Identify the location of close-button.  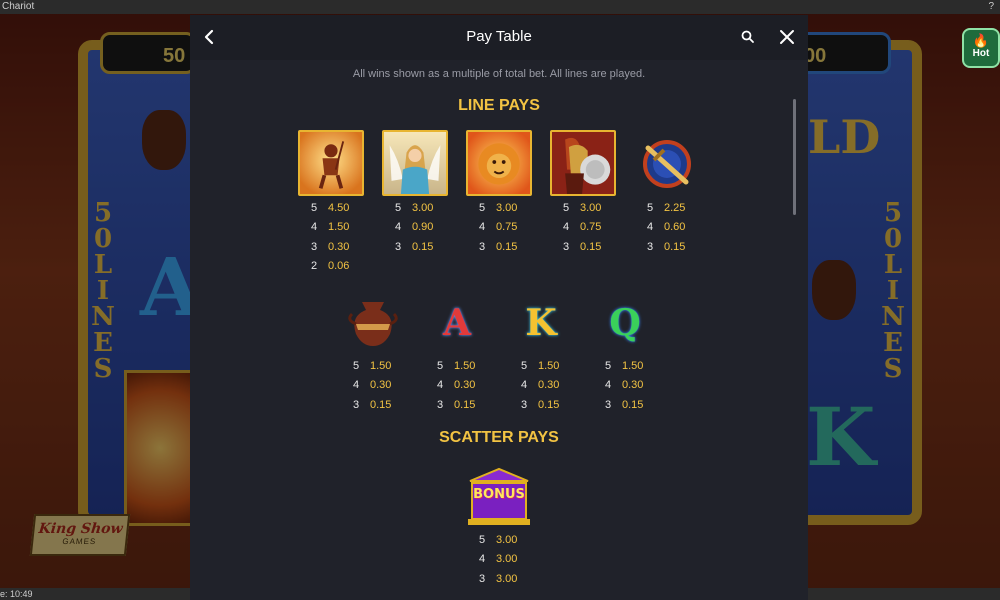
(787, 37).